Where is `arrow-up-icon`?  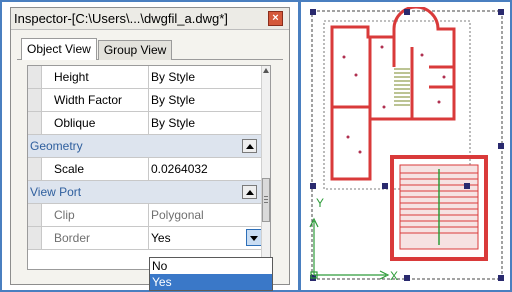
arrow-up-icon is located at coordinates (266, 70).